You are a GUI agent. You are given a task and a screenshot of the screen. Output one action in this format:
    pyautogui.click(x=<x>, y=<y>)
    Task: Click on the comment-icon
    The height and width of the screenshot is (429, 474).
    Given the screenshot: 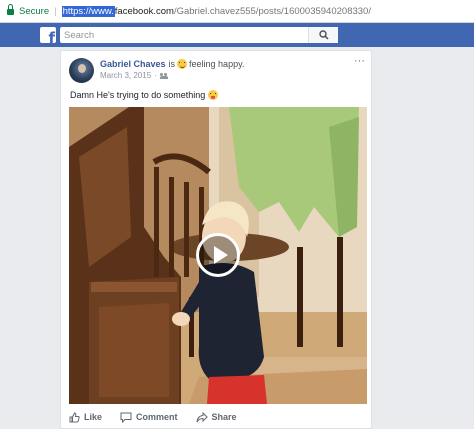 What is the action you would take?
    pyautogui.click(x=126, y=417)
    